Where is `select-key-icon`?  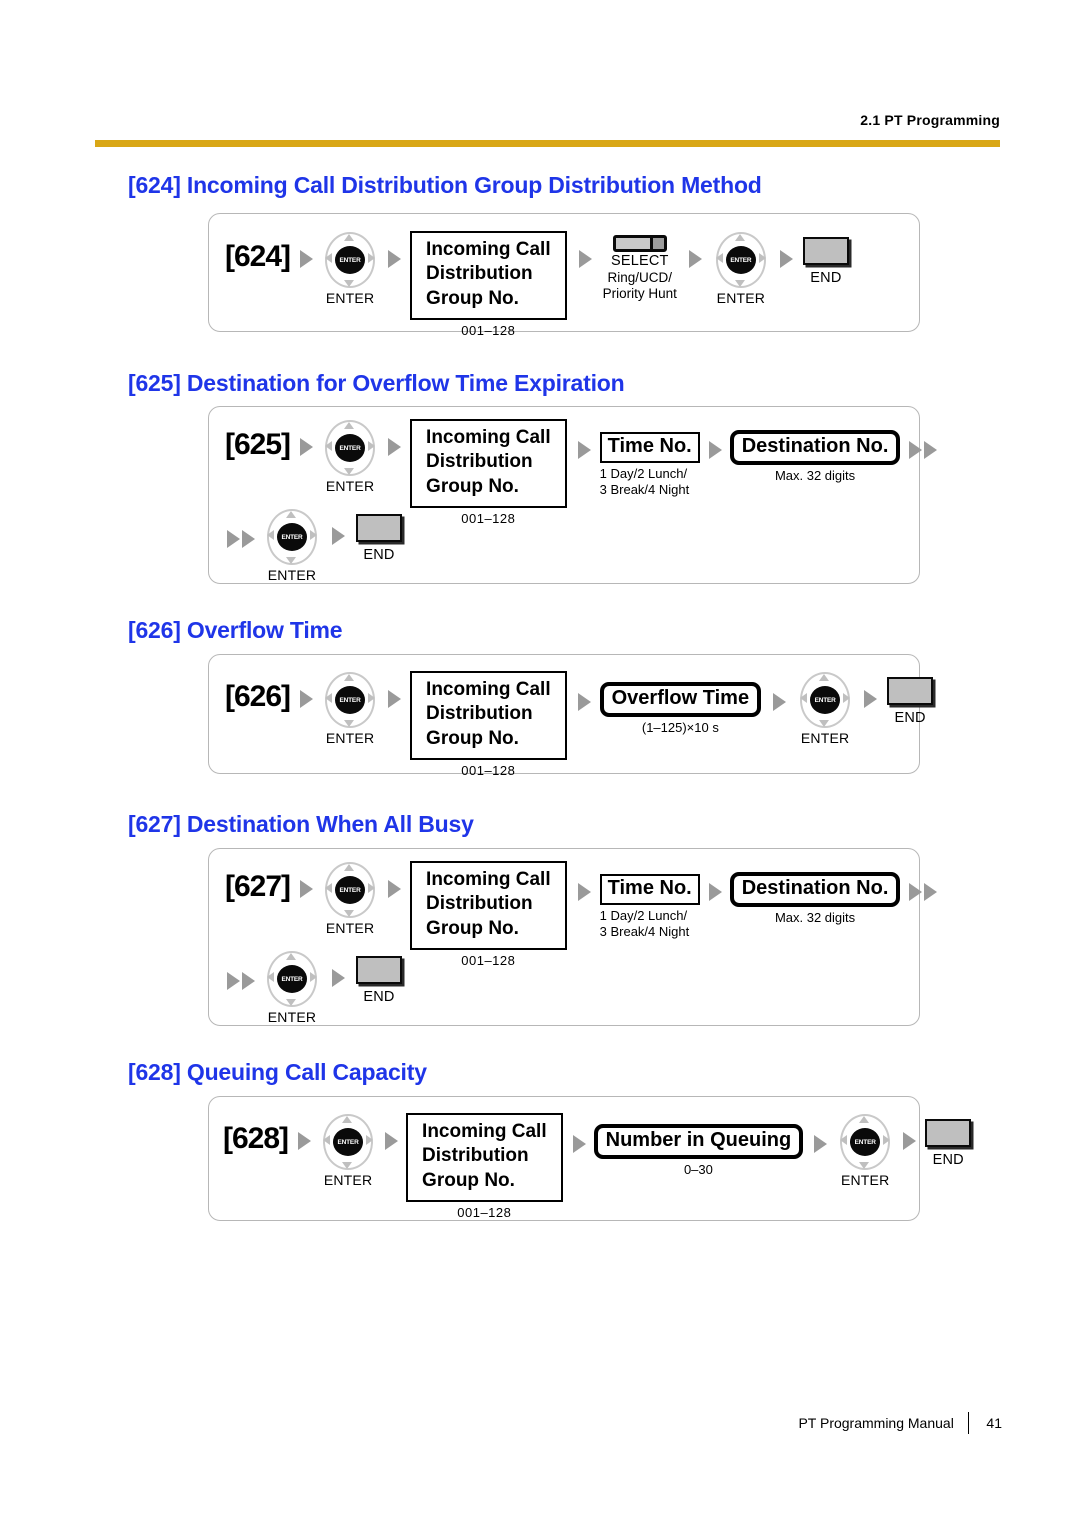 select-key-icon is located at coordinates (639, 243).